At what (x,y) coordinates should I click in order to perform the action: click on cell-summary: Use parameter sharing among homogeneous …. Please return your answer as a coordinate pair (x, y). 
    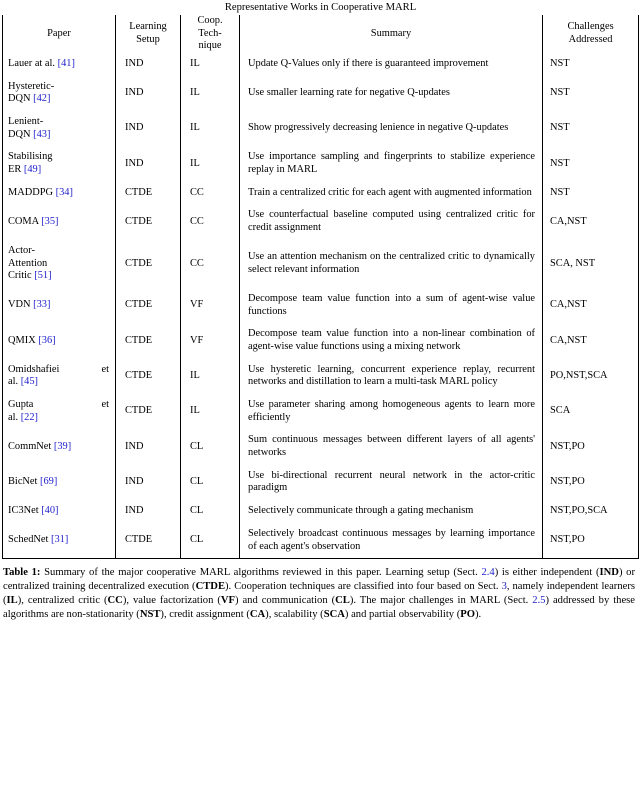
    Looking at the image, I should click on (391, 412).